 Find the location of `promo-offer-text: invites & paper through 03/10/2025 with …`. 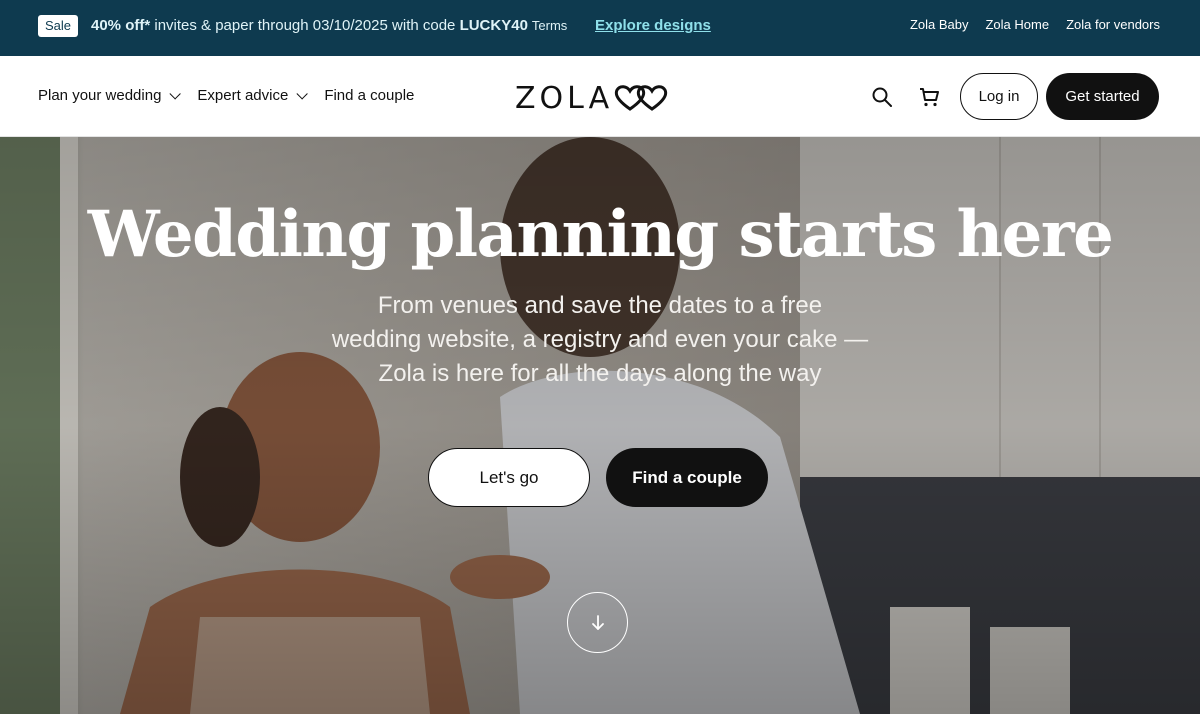

promo-offer-text: invites & paper through 03/10/2025 with … is located at coordinates (305, 25).